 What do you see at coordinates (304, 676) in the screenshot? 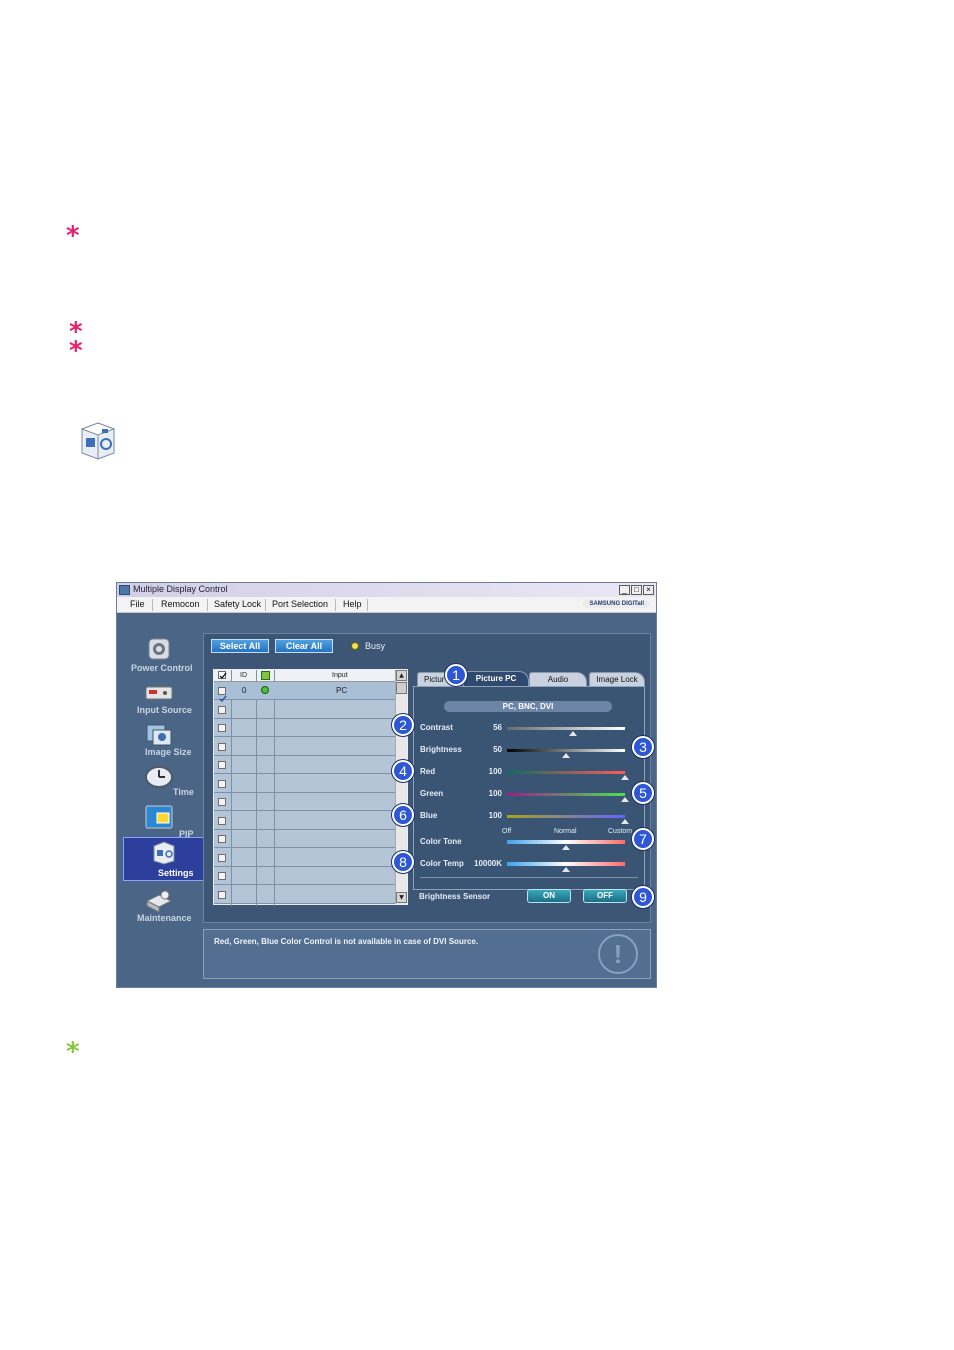
I see `grid-header: ID Input` at bounding box center [304, 676].